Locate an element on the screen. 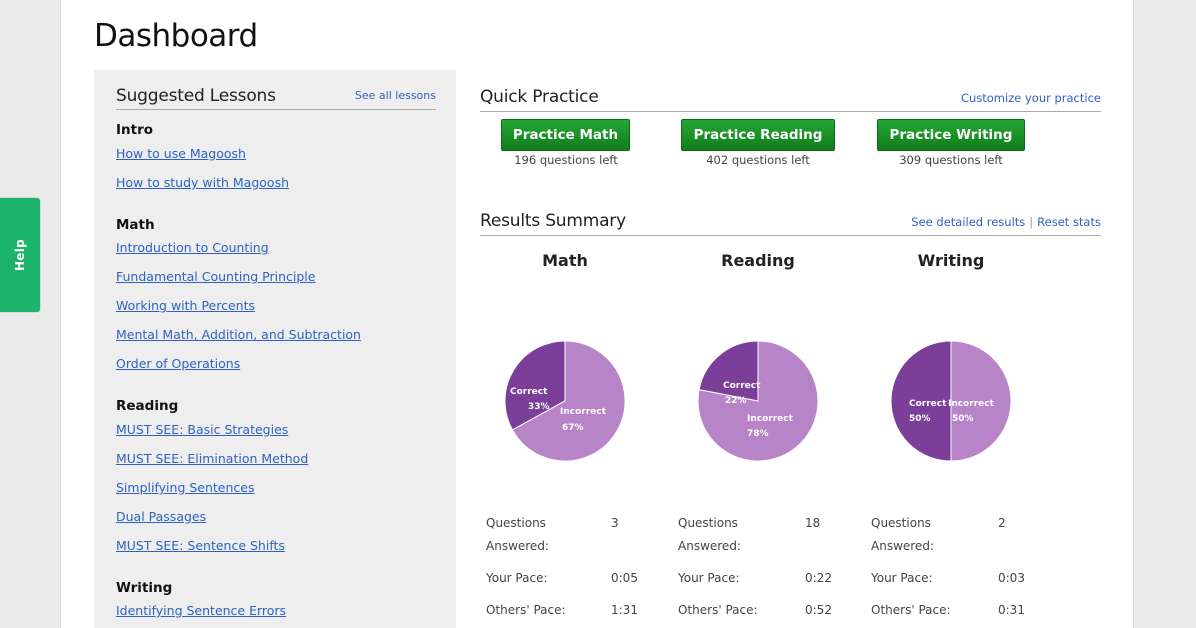 The image size is (1196, 628). help-label: Help is located at coordinates (20, 255).